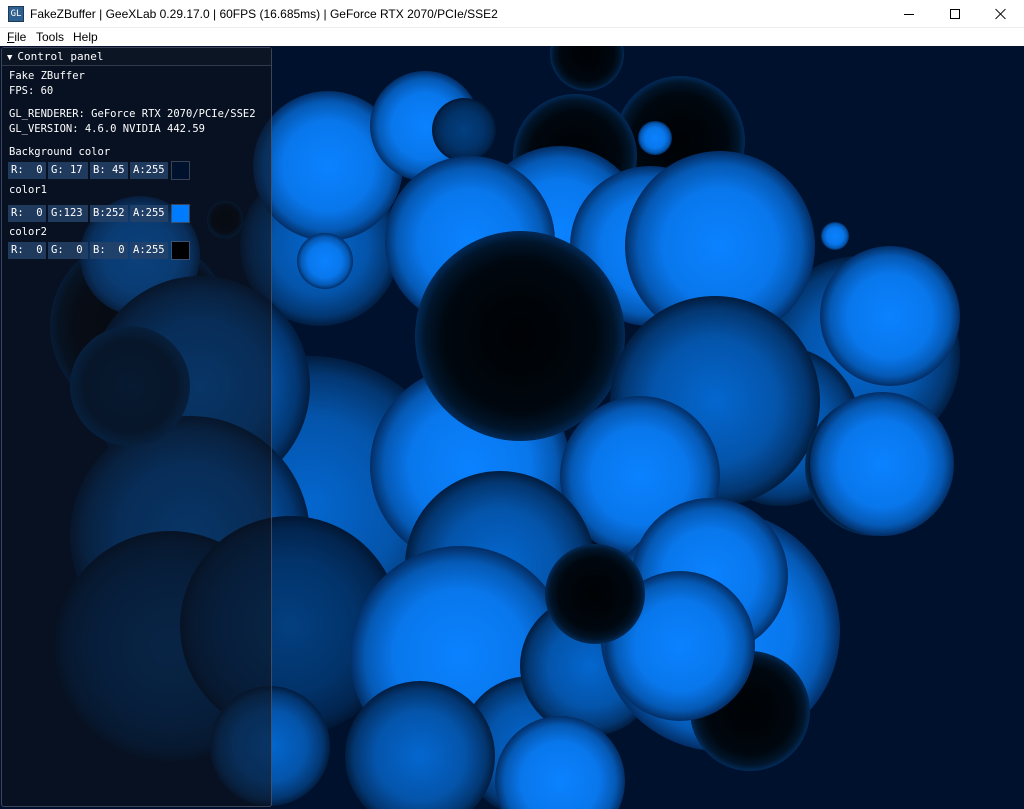  What do you see at coordinates (68, 170) in the screenshot?
I see `background-color-g-field: G: 17` at bounding box center [68, 170].